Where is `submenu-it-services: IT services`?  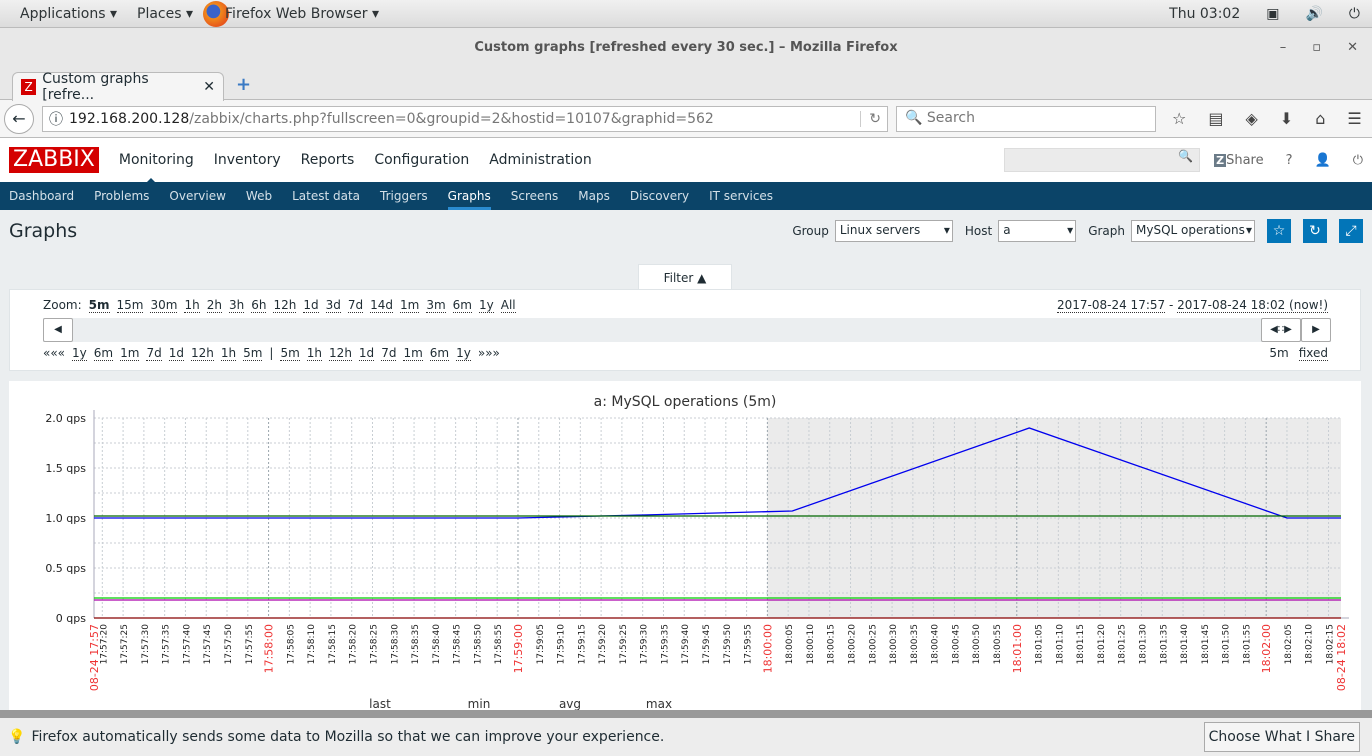
submenu-it-services: IT services is located at coordinates (741, 196).